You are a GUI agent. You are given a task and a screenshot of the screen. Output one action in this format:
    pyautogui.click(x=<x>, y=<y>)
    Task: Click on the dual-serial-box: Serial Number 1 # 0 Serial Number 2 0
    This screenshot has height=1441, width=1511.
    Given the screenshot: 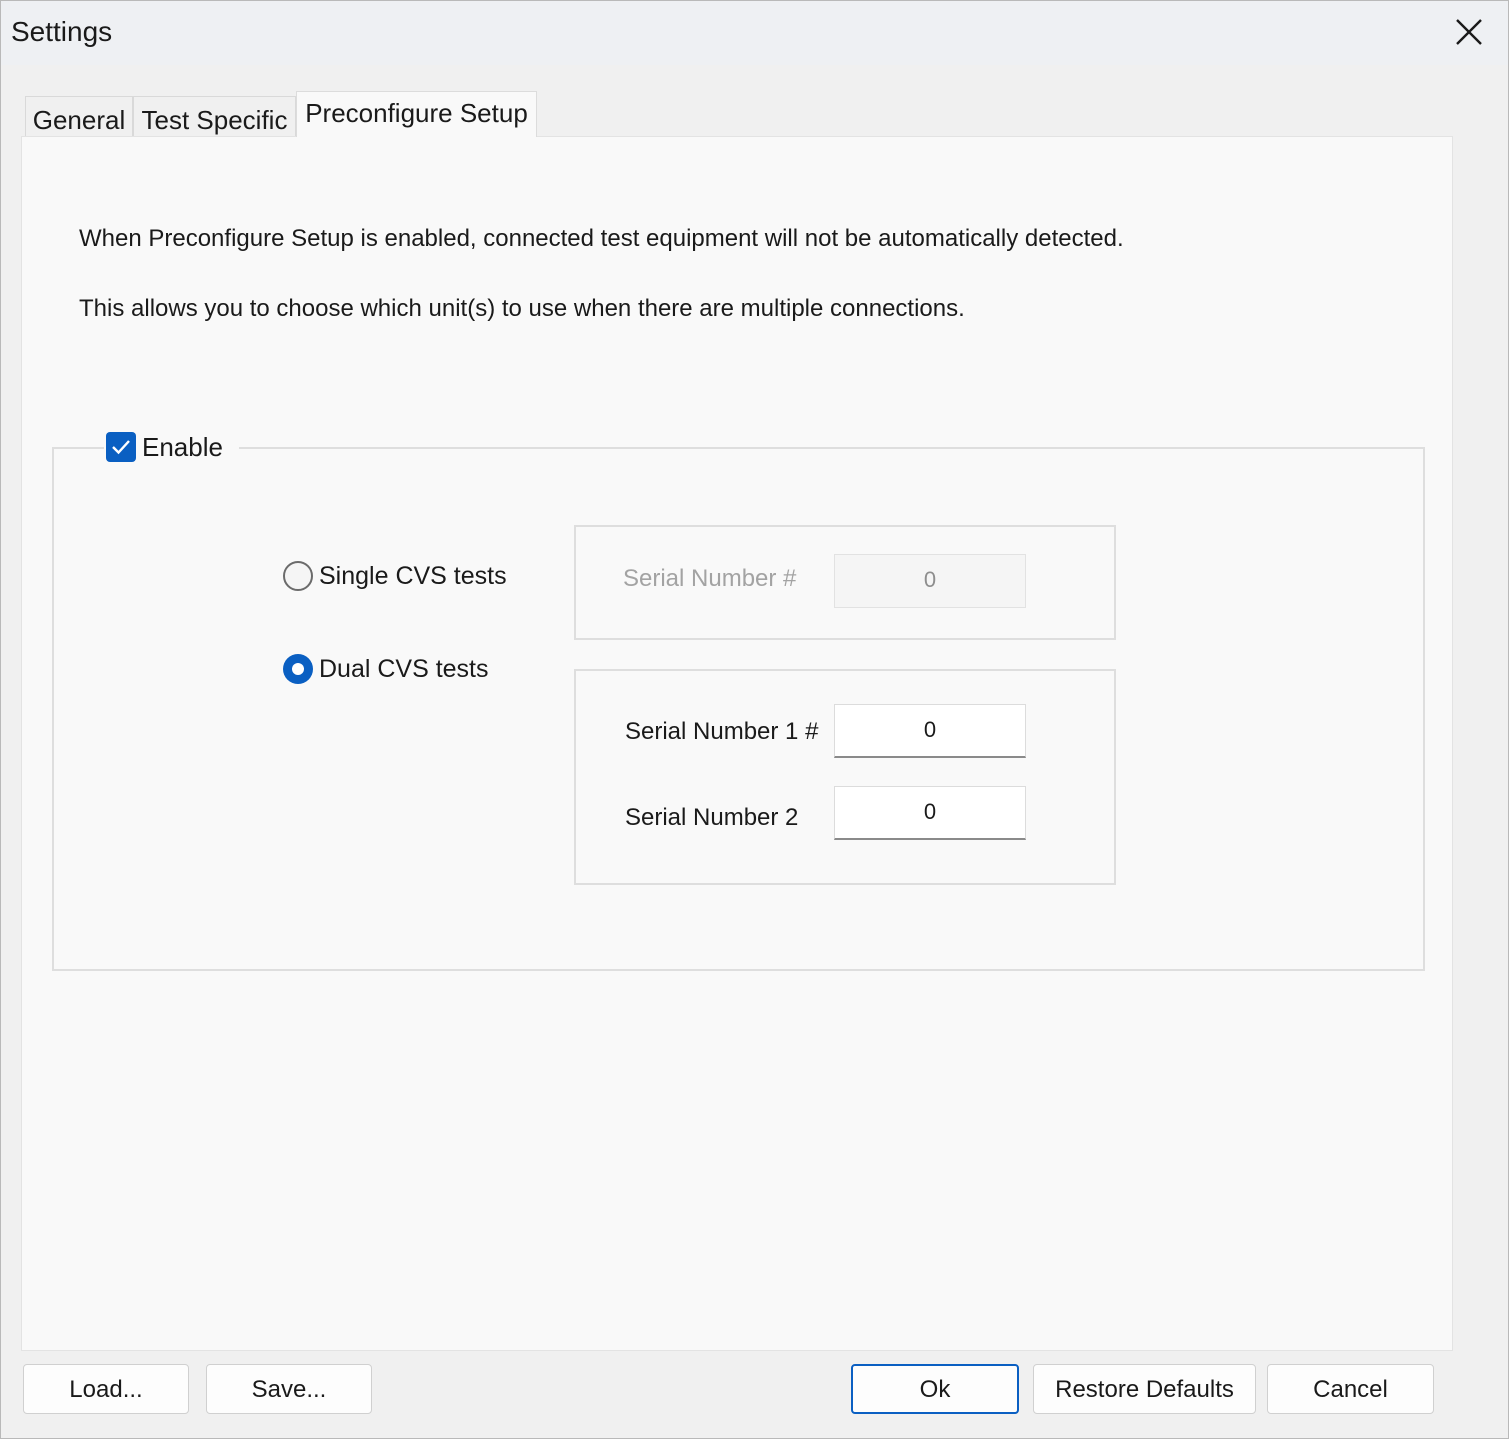 What is the action you would take?
    pyautogui.click(x=845, y=777)
    